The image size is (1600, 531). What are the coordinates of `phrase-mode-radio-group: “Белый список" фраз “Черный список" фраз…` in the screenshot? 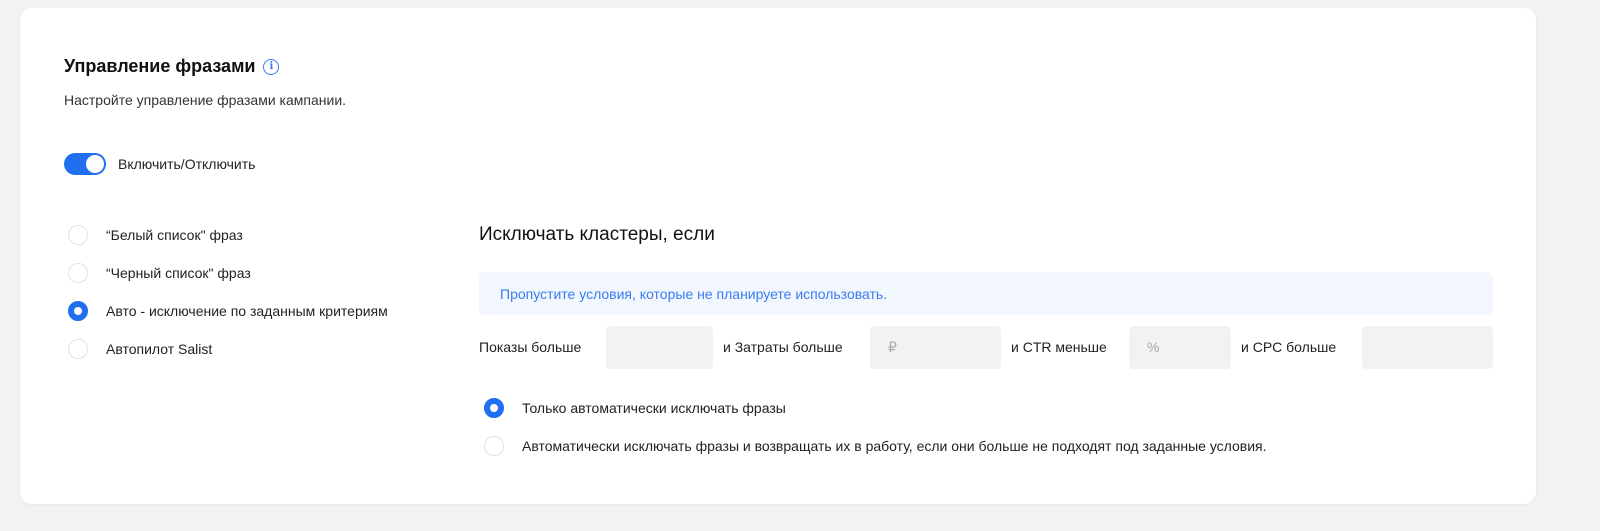 It's located at (228, 300).